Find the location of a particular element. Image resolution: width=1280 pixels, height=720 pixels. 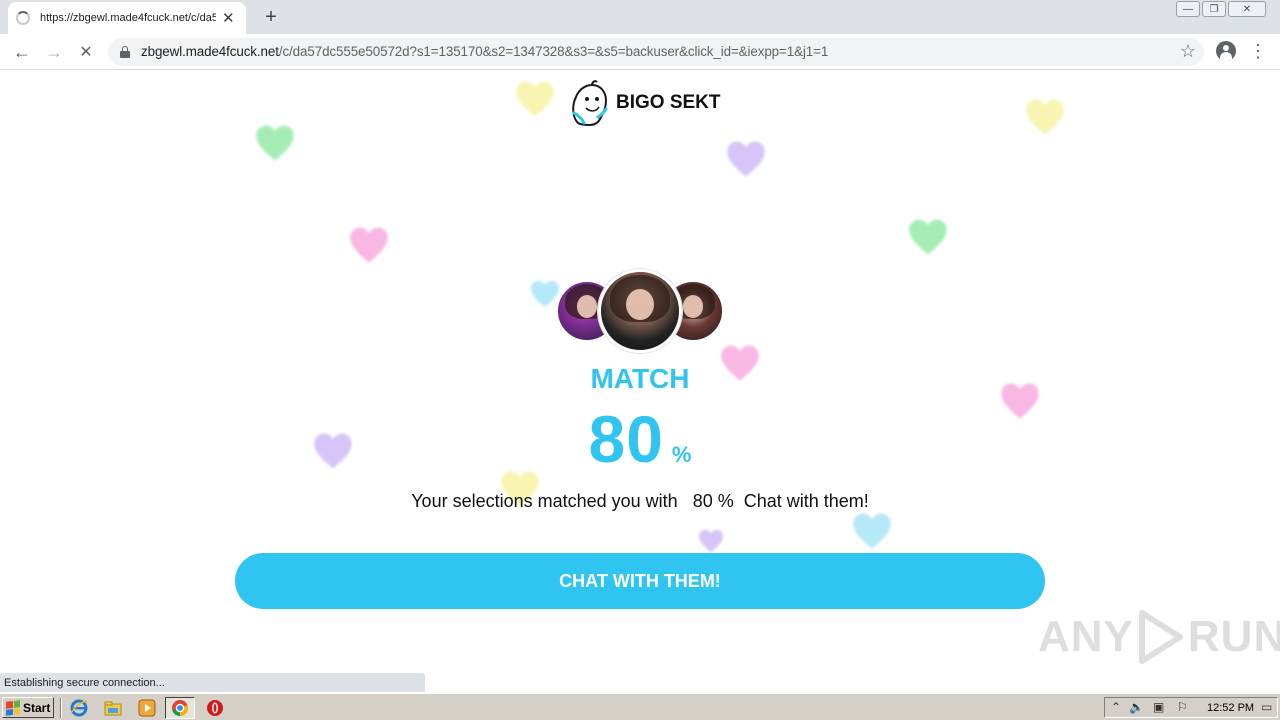

windows-flag-icon is located at coordinates (13, 707).